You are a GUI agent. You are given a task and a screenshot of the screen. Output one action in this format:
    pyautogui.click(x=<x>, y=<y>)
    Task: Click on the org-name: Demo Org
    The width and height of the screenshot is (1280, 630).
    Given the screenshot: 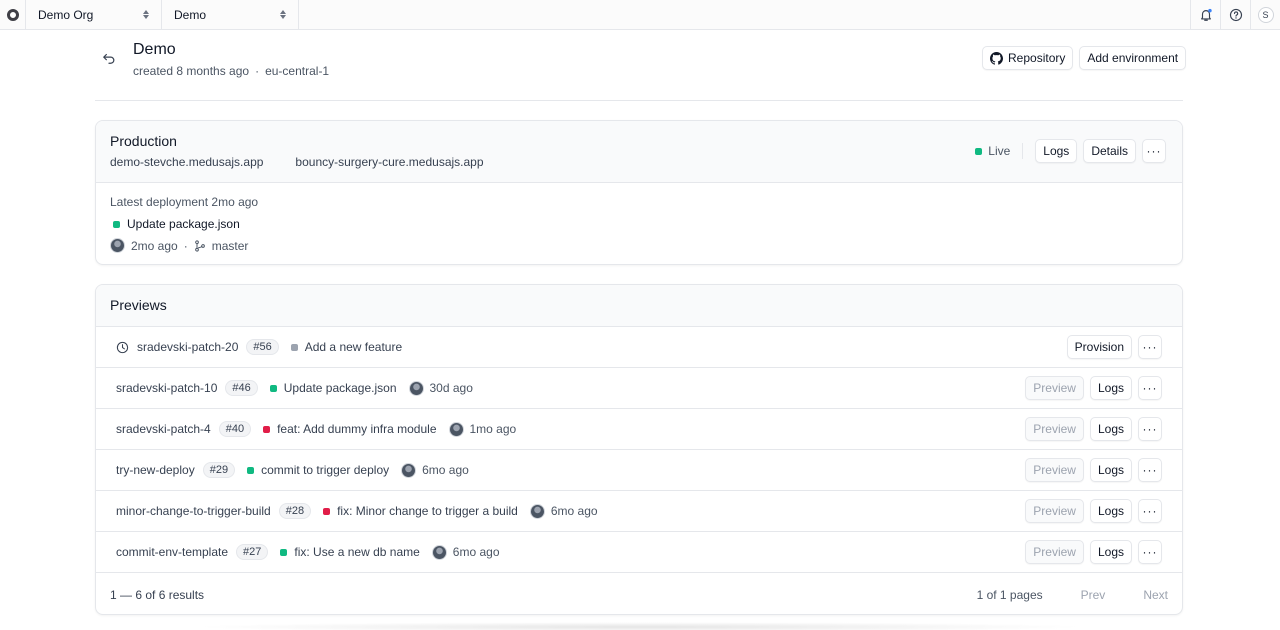 What is the action you would take?
    pyautogui.click(x=66, y=14)
    